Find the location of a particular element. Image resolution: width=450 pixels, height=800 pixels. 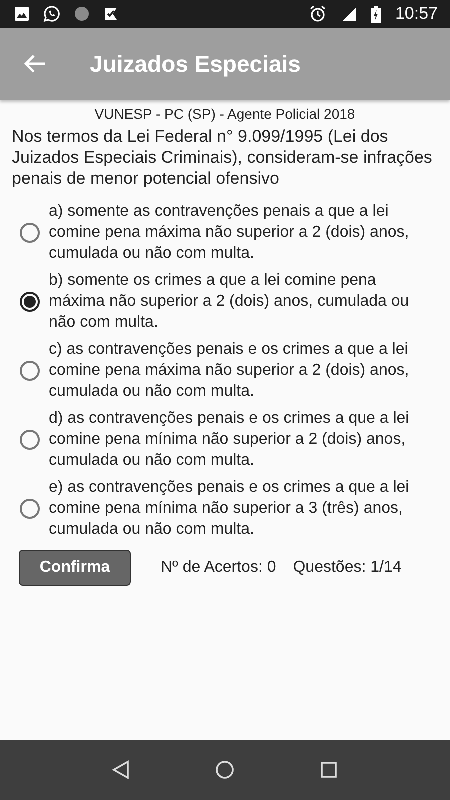

alarm-icon is located at coordinates (318, 14).